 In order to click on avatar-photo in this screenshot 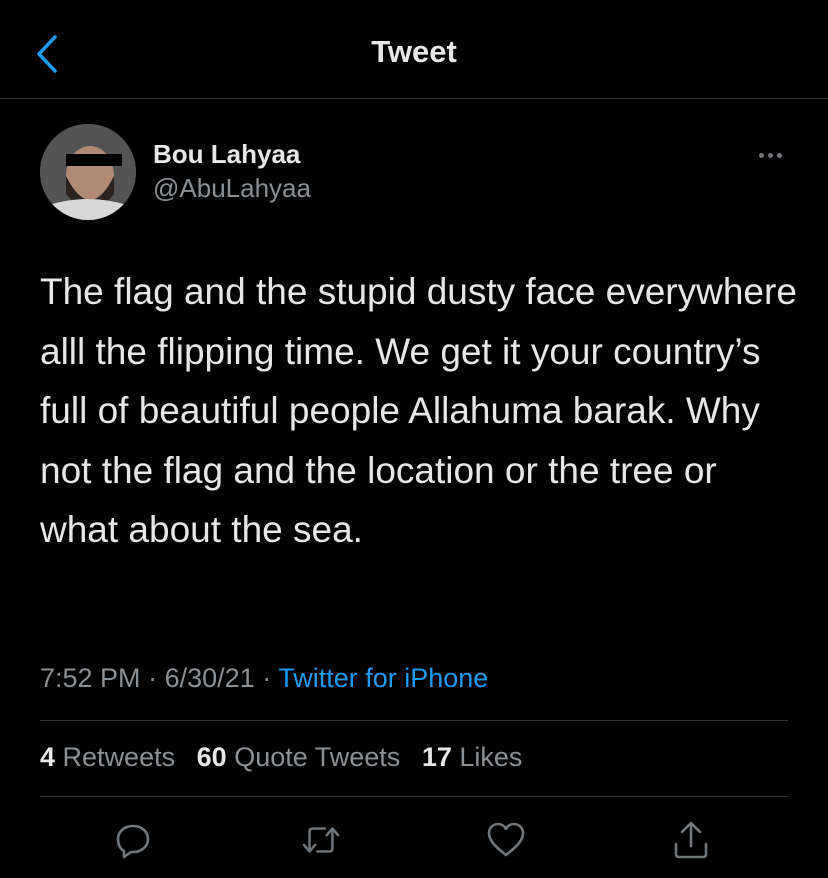, I will do `click(88, 172)`.